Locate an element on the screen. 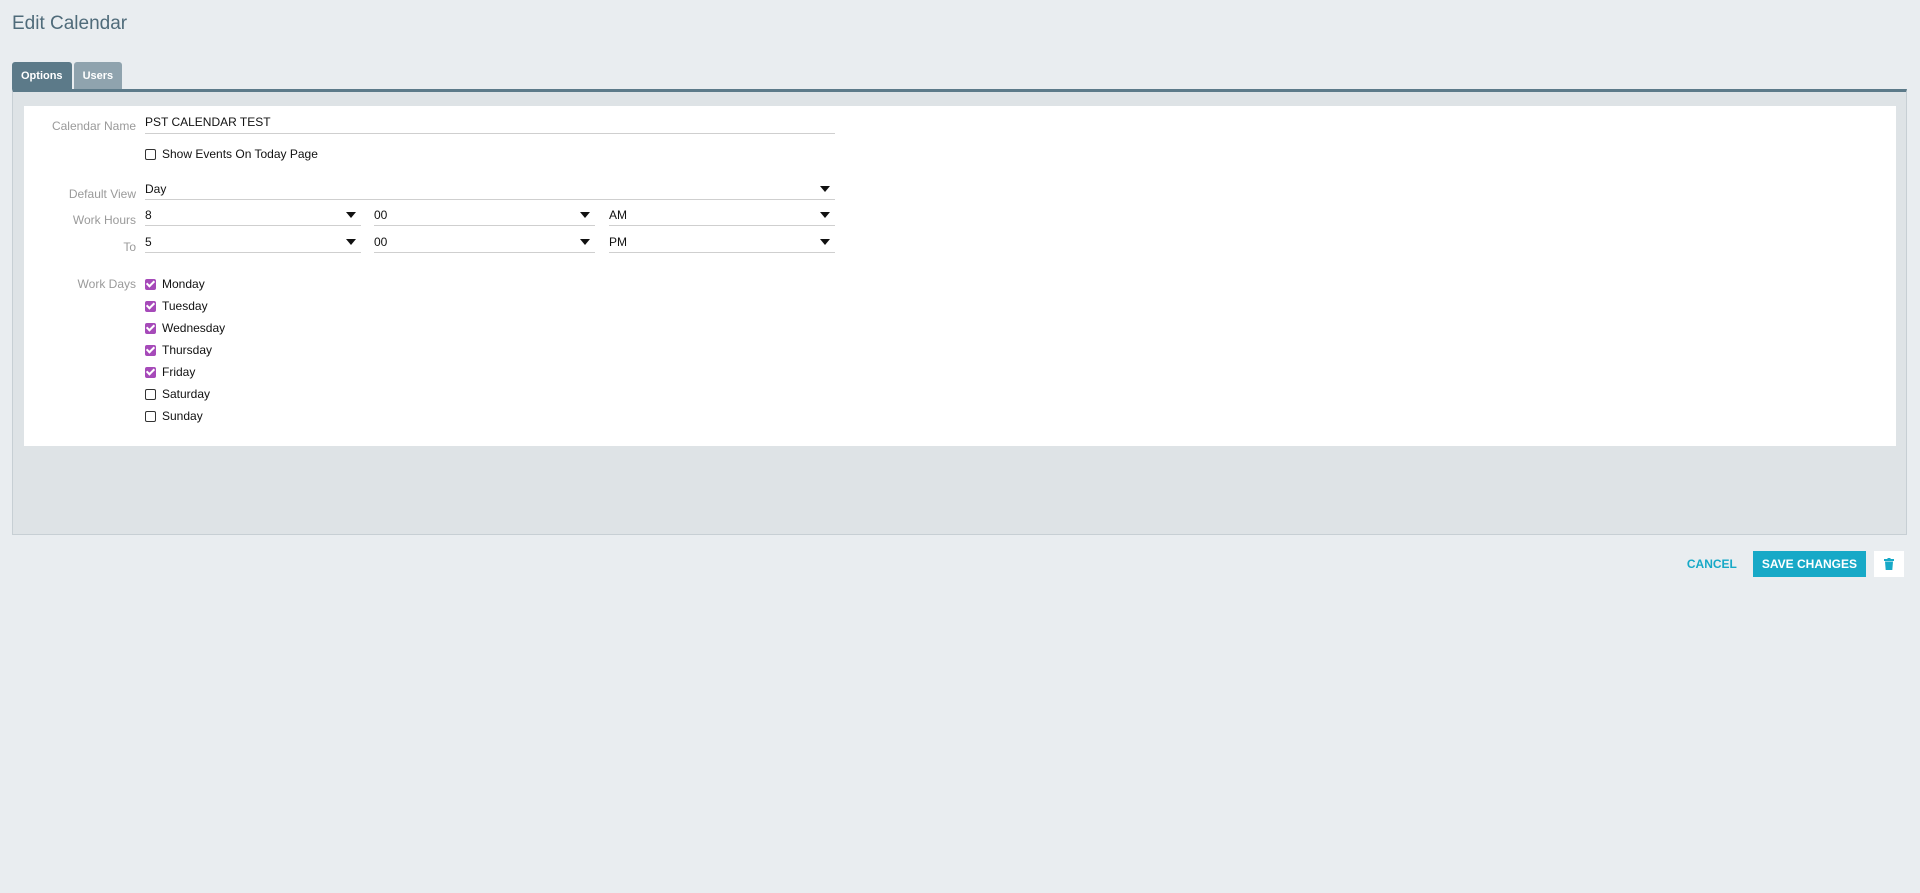 The height and width of the screenshot is (893, 1920). trash-icon is located at coordinates (1889, 564).